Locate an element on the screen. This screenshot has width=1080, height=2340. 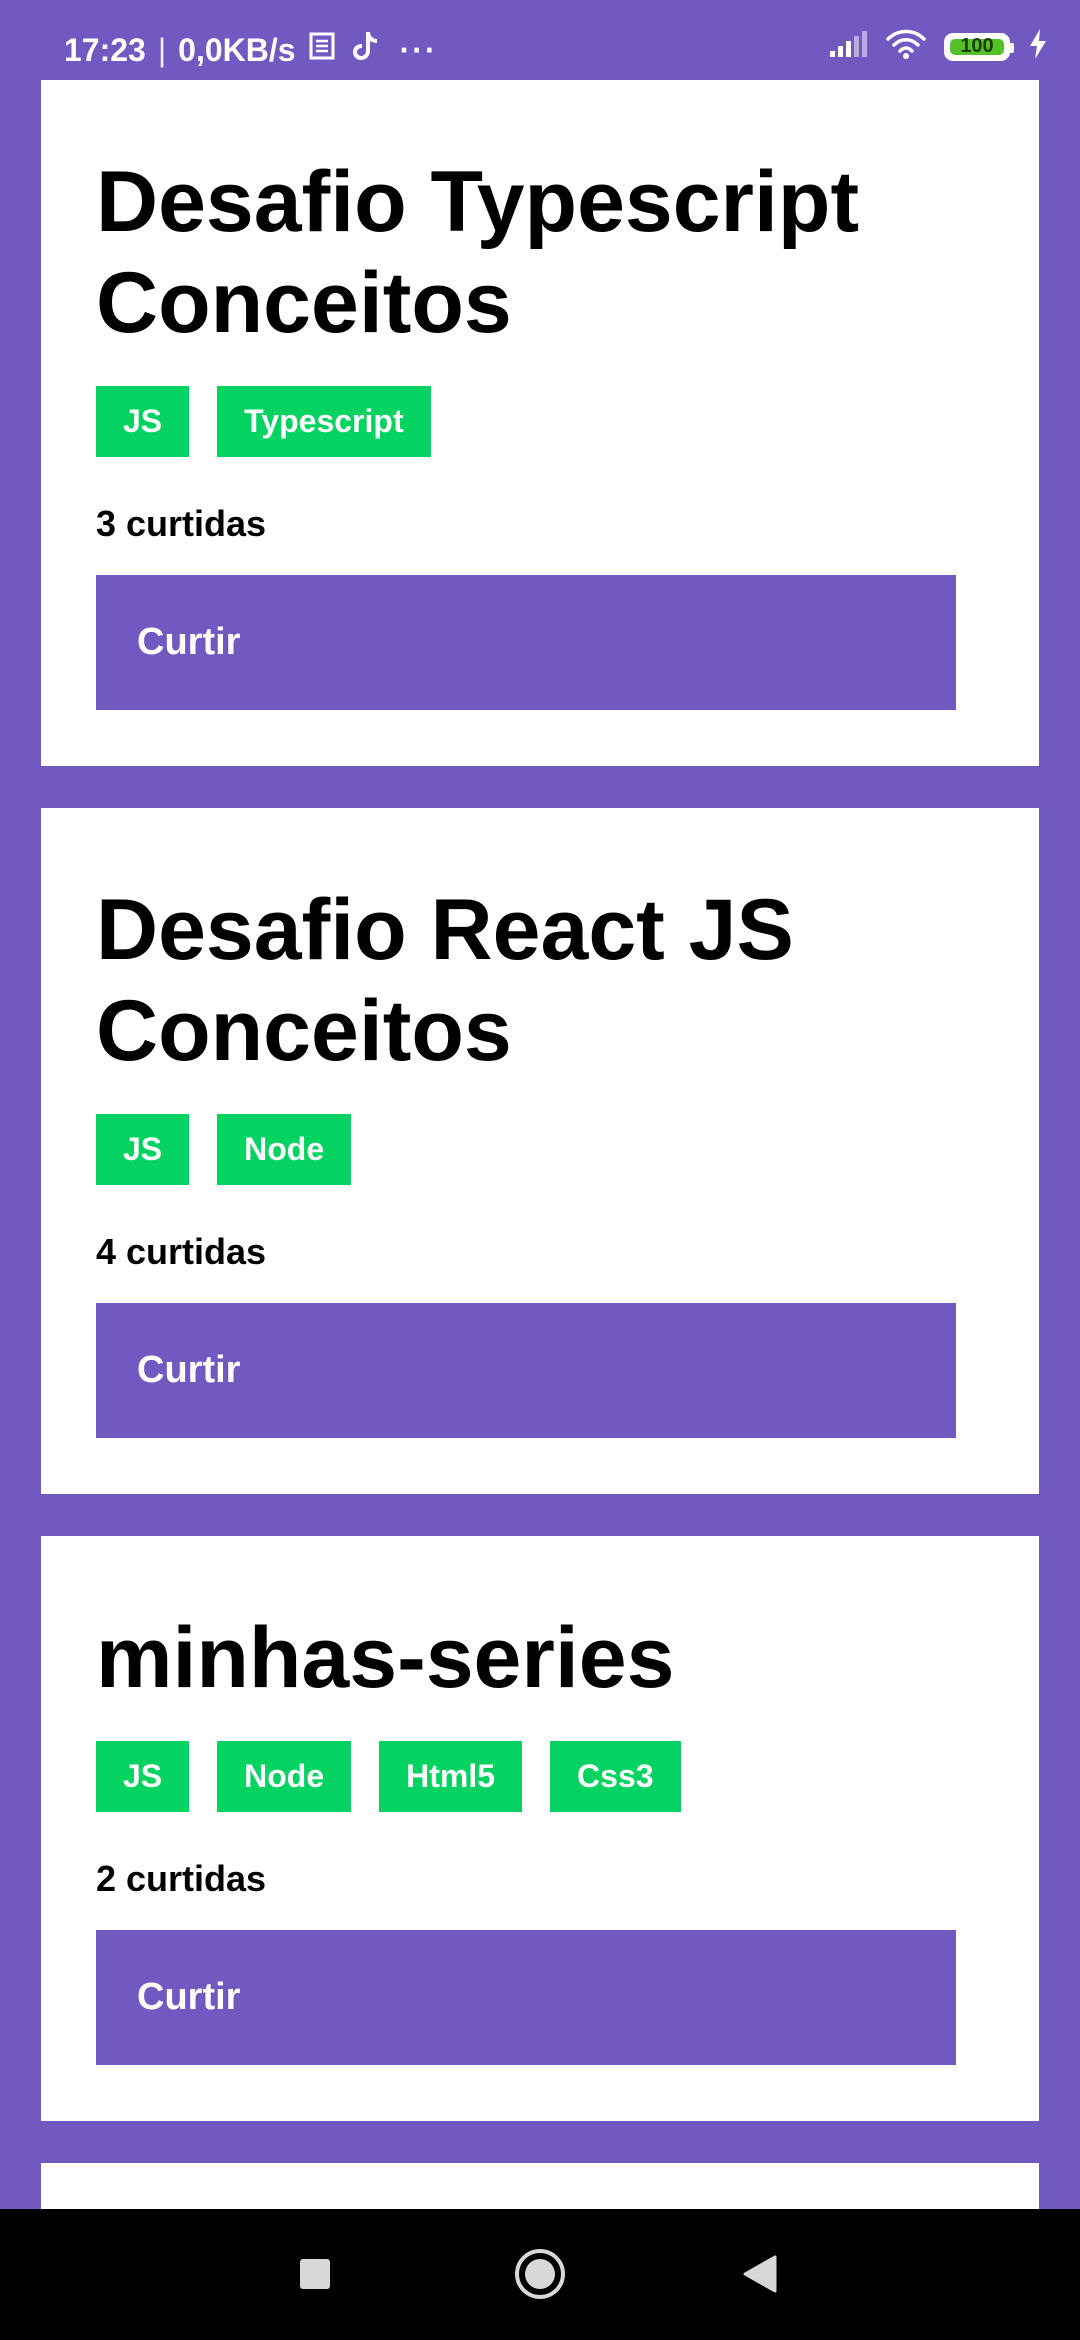
tiktok-icon is located at coordinates (365, 50).